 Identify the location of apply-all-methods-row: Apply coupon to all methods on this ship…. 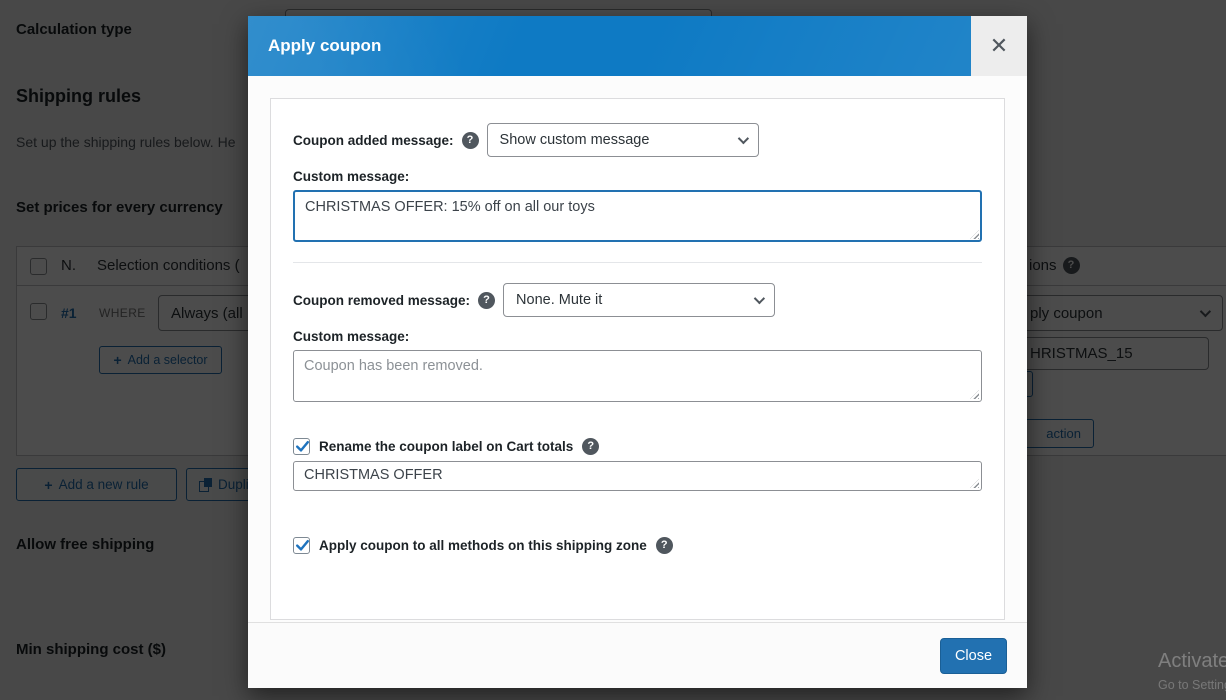
(637, 545).